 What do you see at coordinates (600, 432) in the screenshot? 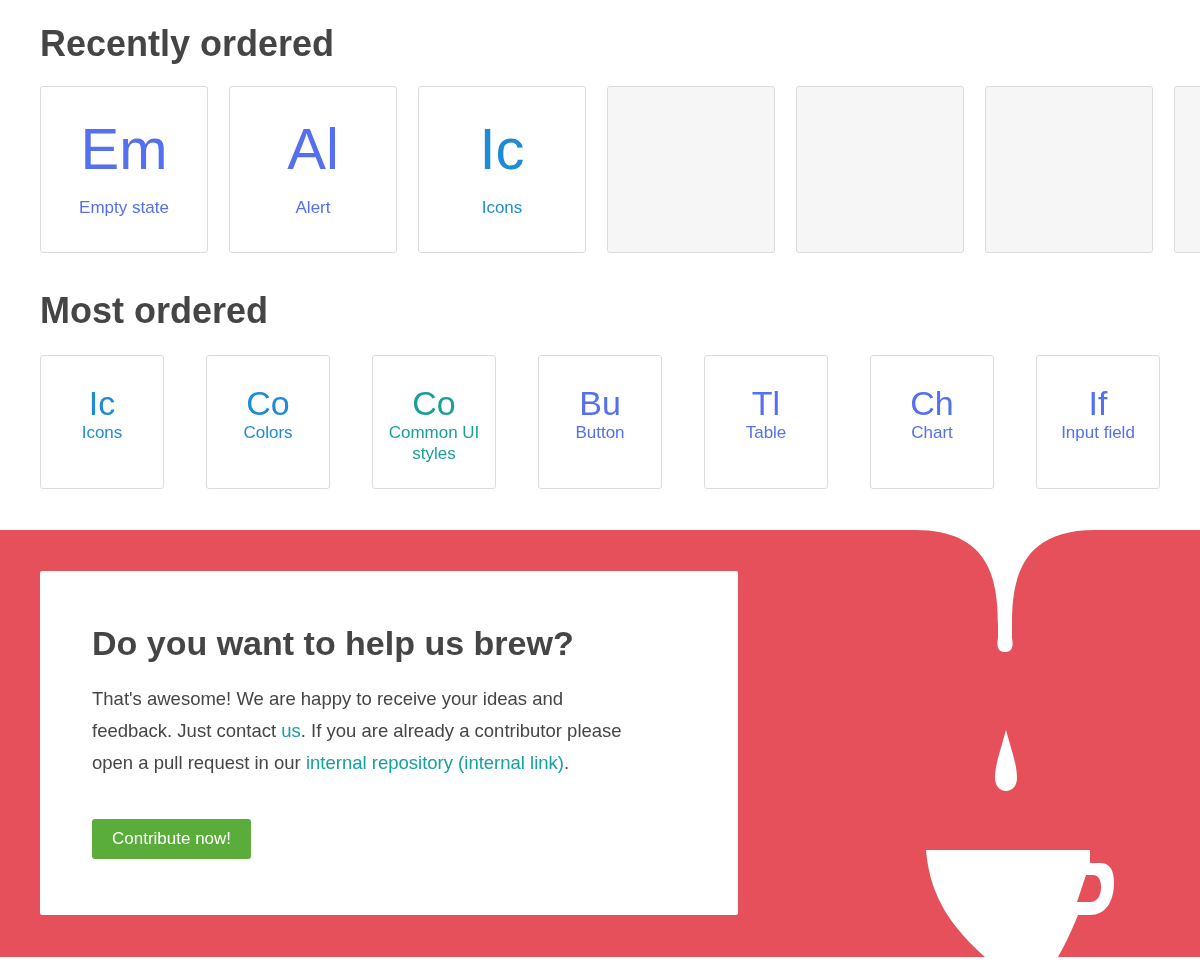
I see `tile-label: Button` at bounding box center [600, 432].